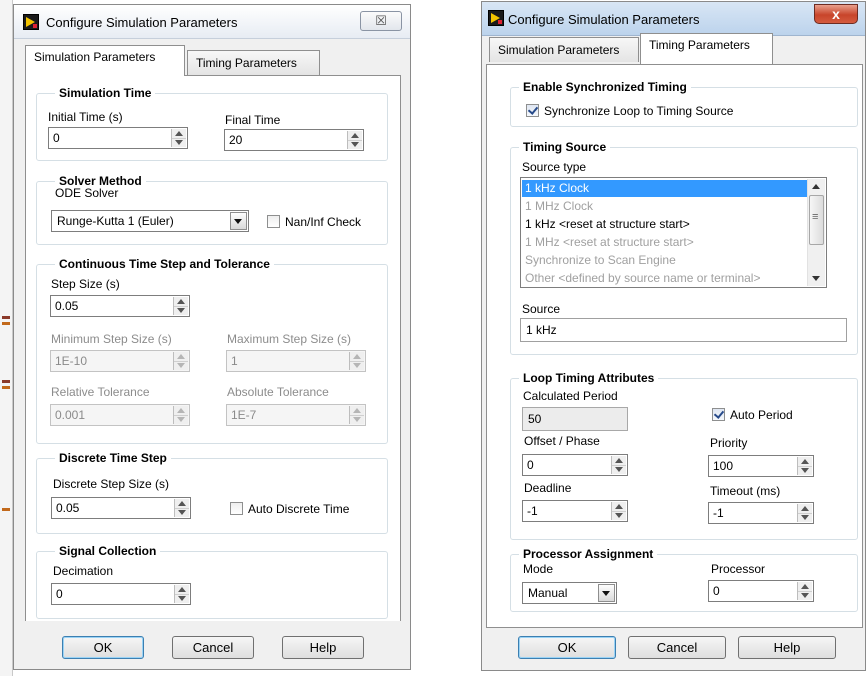  What do you see at coordinates (761, 466) in the screenshot?
I see `priority-input: 100` at bounding box center [761, 466].